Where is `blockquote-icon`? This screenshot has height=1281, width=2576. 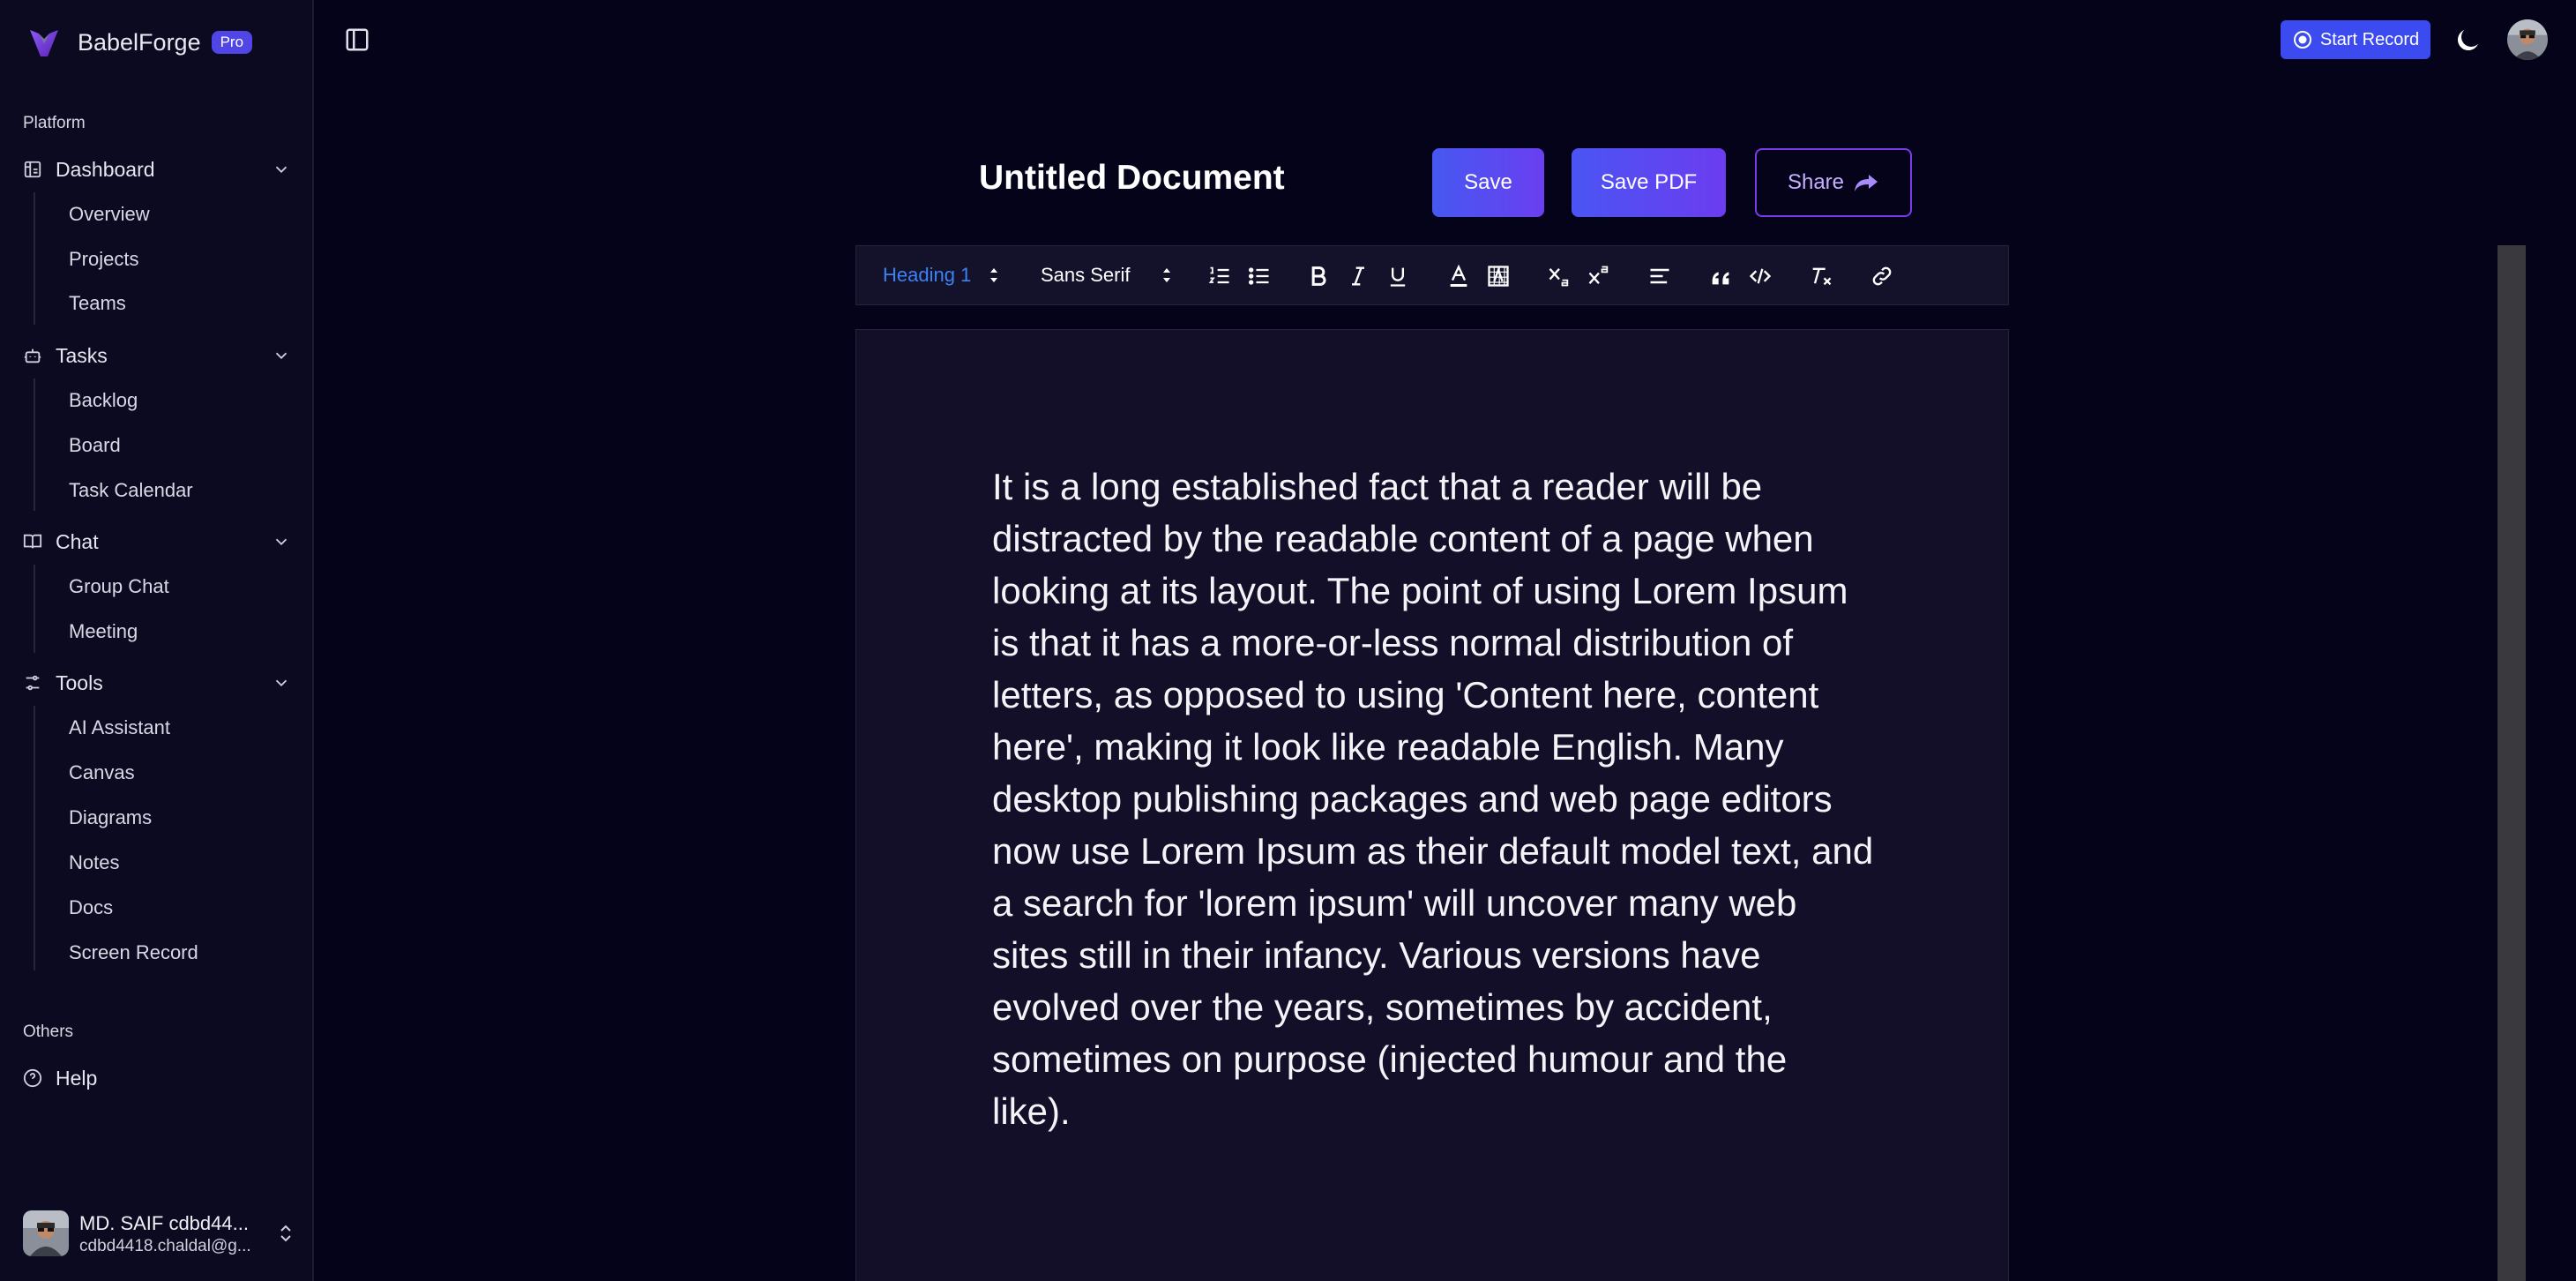
blockquote-icon is located at coordinates (1720, 276).